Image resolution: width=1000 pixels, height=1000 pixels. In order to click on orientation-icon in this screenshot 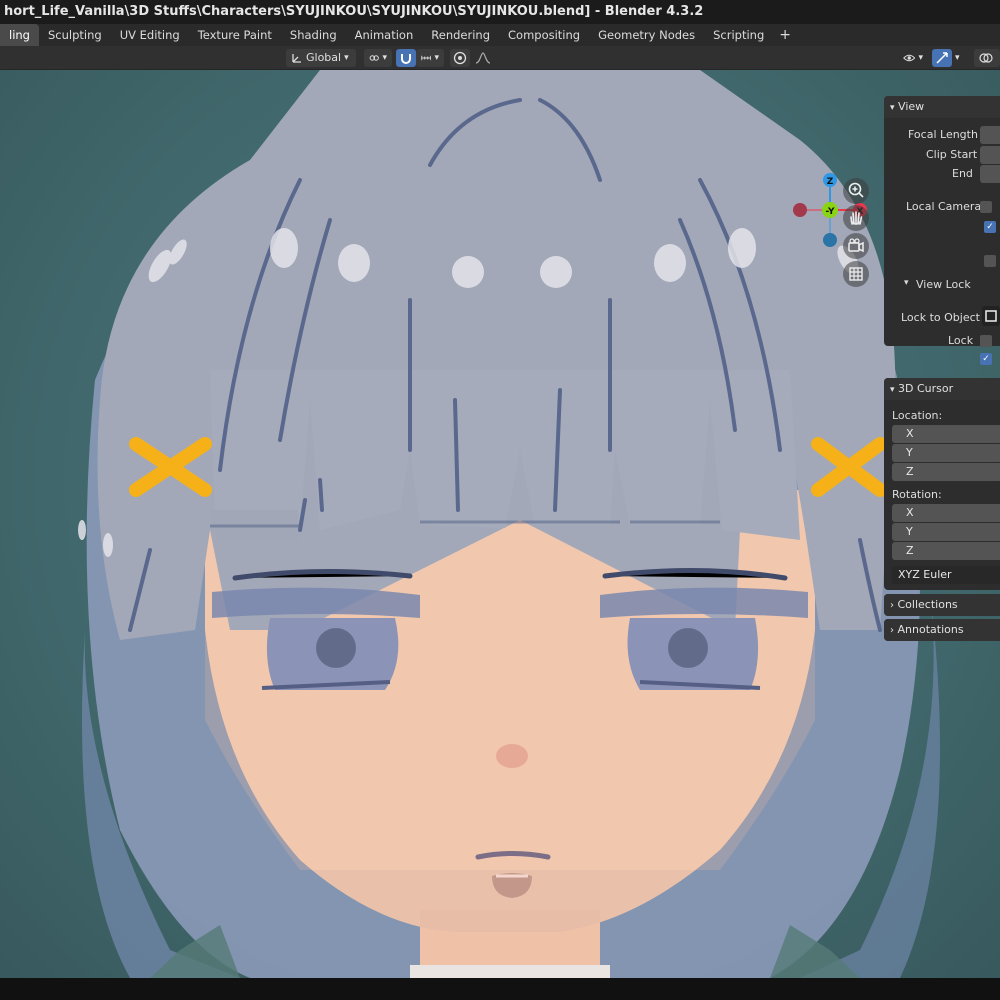, I will do `click(296, 58)`.